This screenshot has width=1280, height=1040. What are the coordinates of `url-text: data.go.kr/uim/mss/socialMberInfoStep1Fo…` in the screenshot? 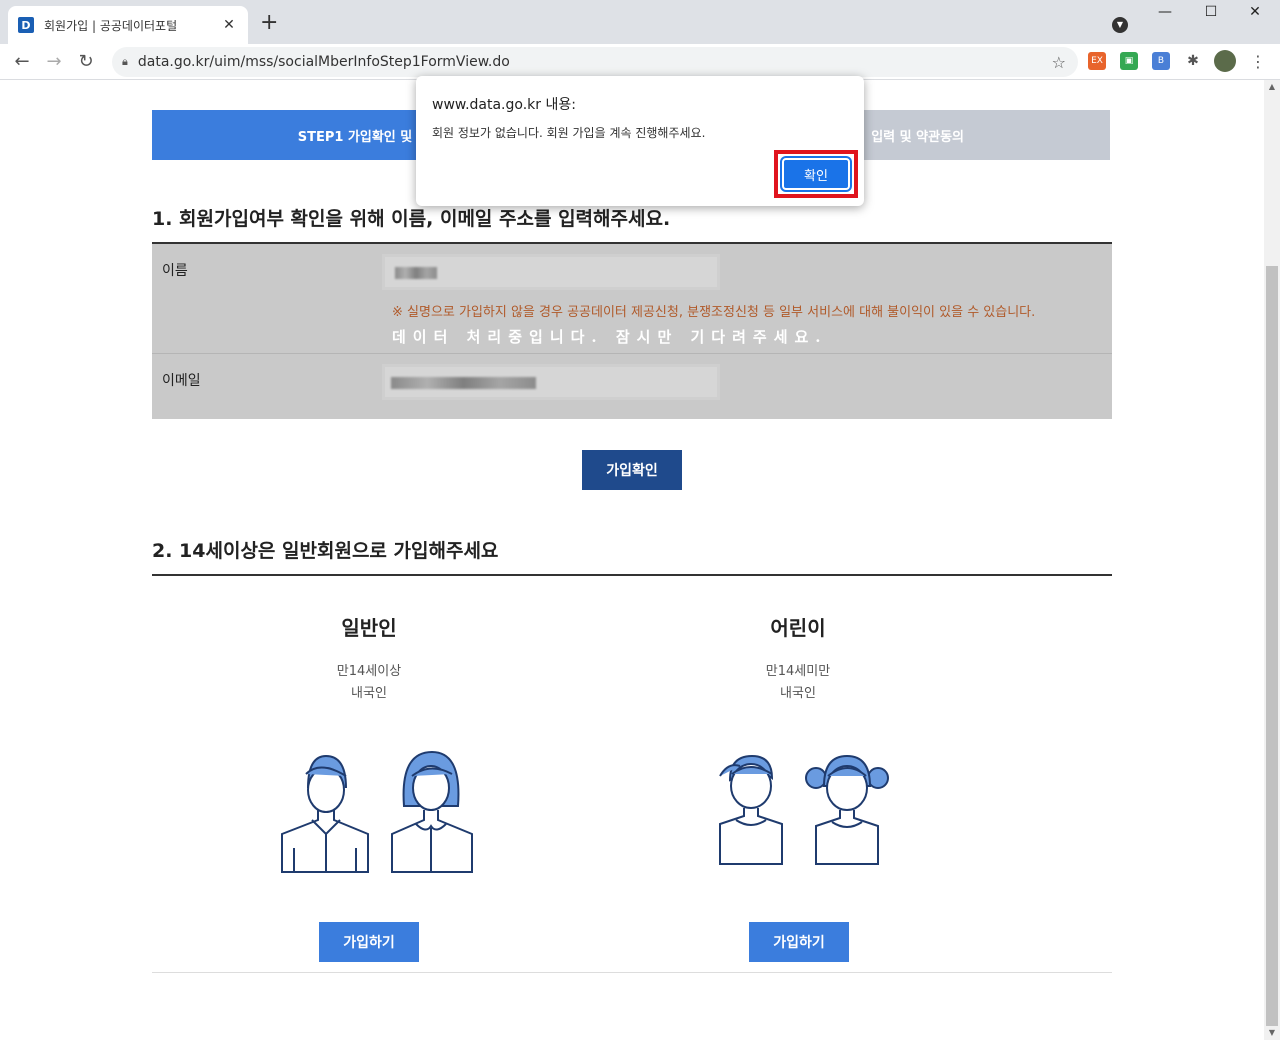 It's located at (595, 62).